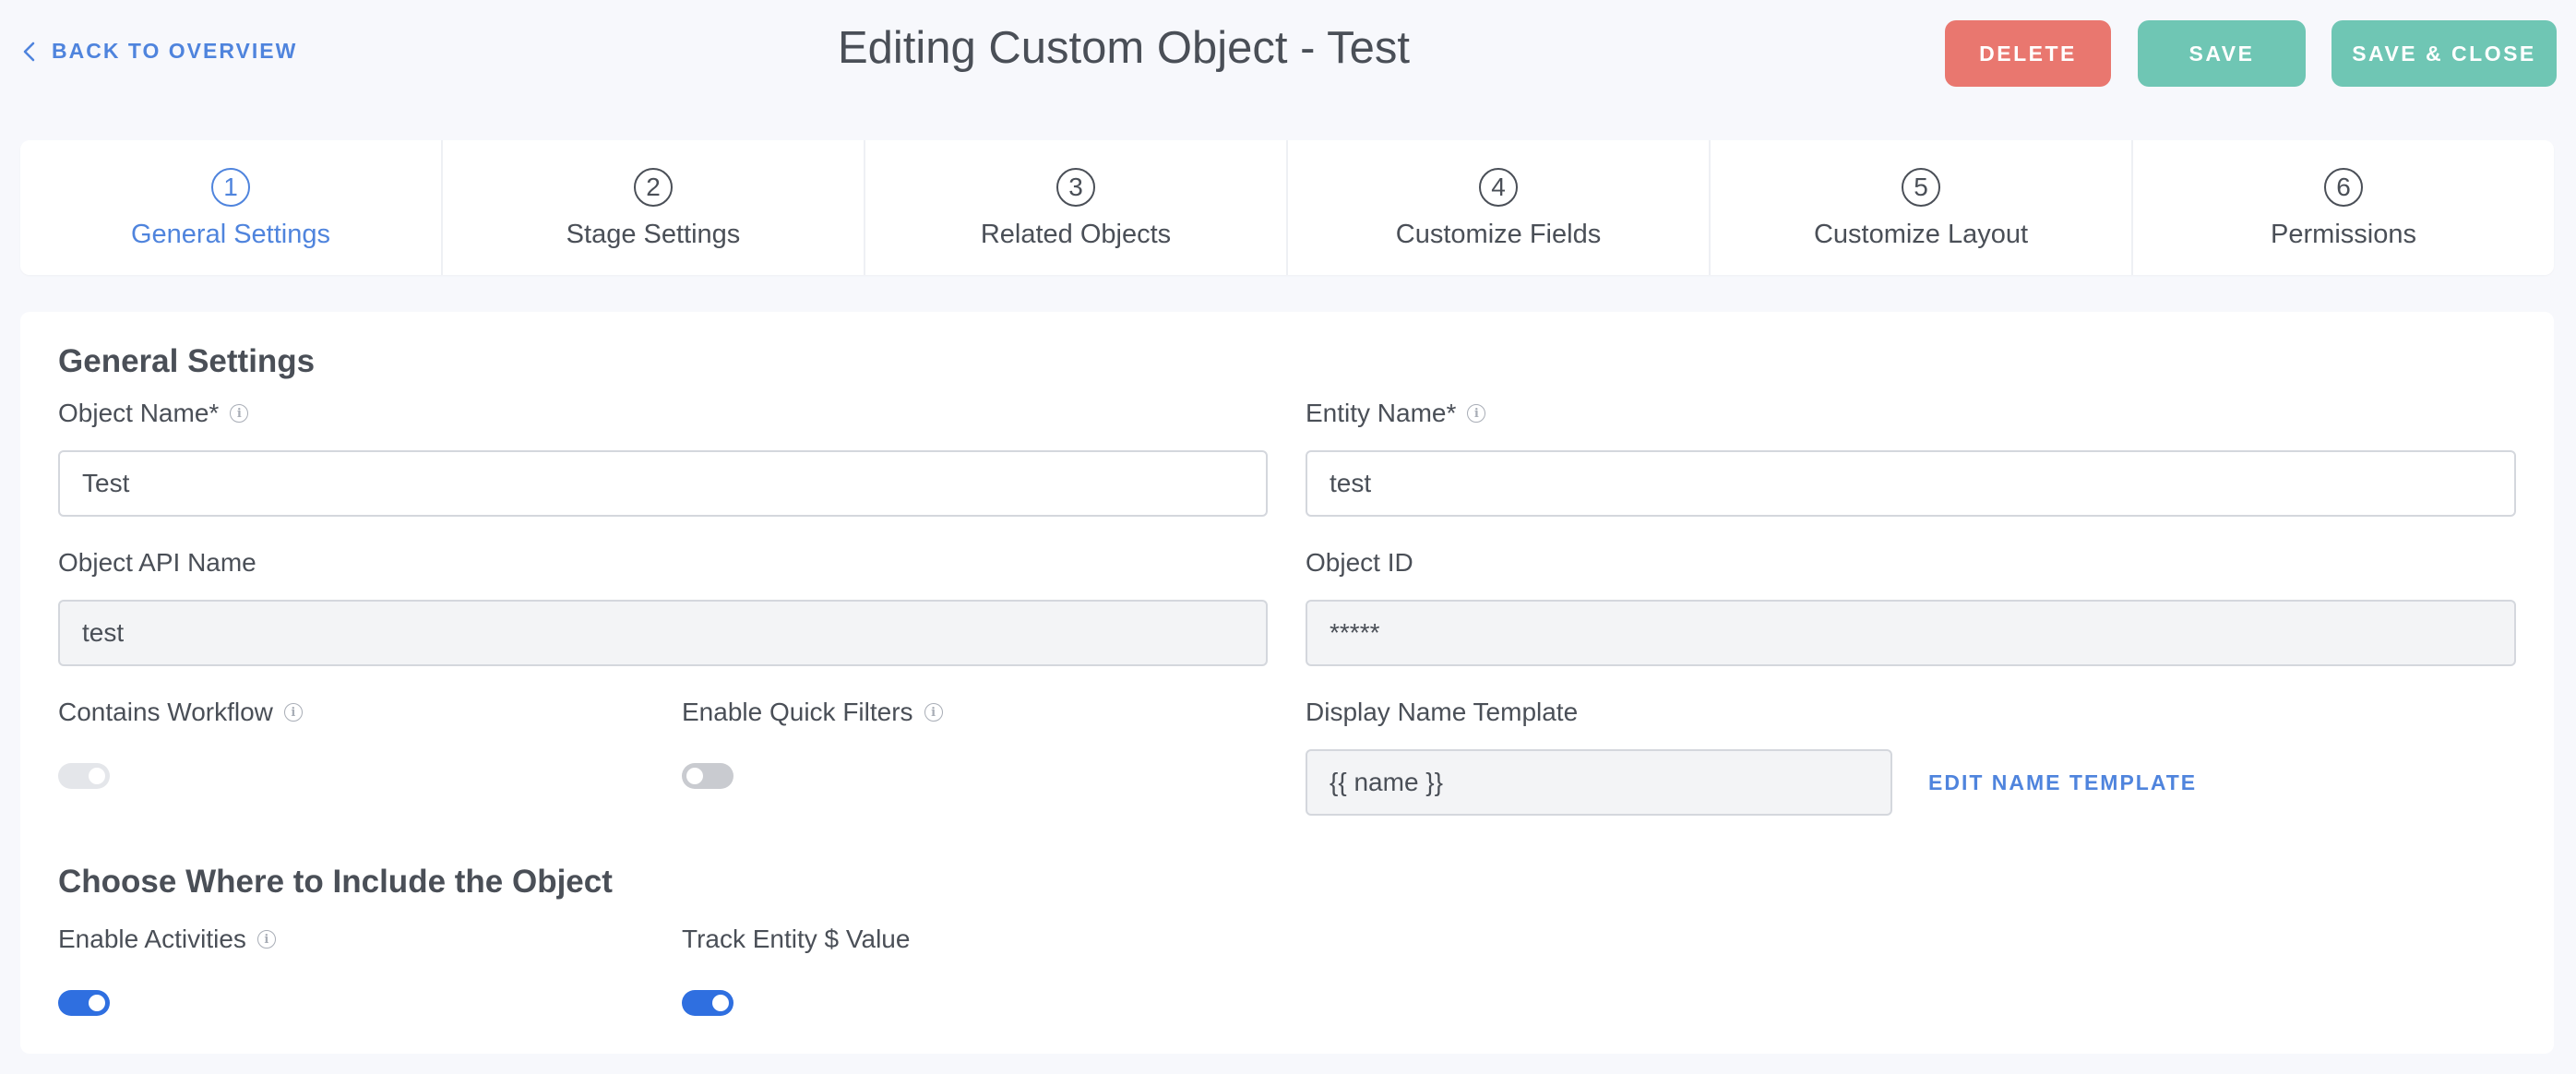 Image resolution: width=2576 pixels, height=1074 pixels. Describe the element at coordinates (2343, 188) in the screenshot. I see `step-number-badge: 6` at that location.